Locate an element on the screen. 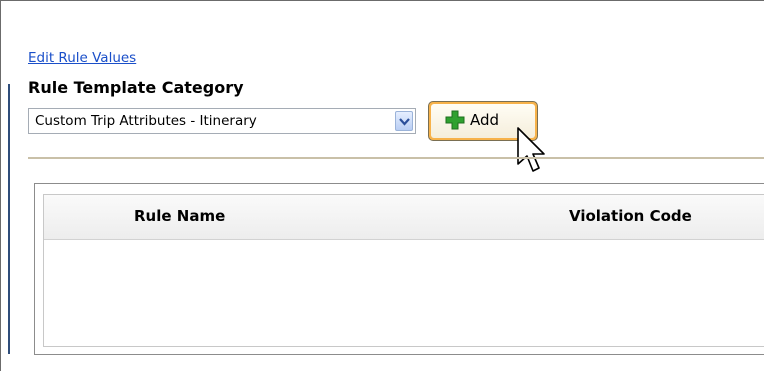 This screenshot has width=764, height=371. mouse-pointer-icon is located at coordinates (531, 149).